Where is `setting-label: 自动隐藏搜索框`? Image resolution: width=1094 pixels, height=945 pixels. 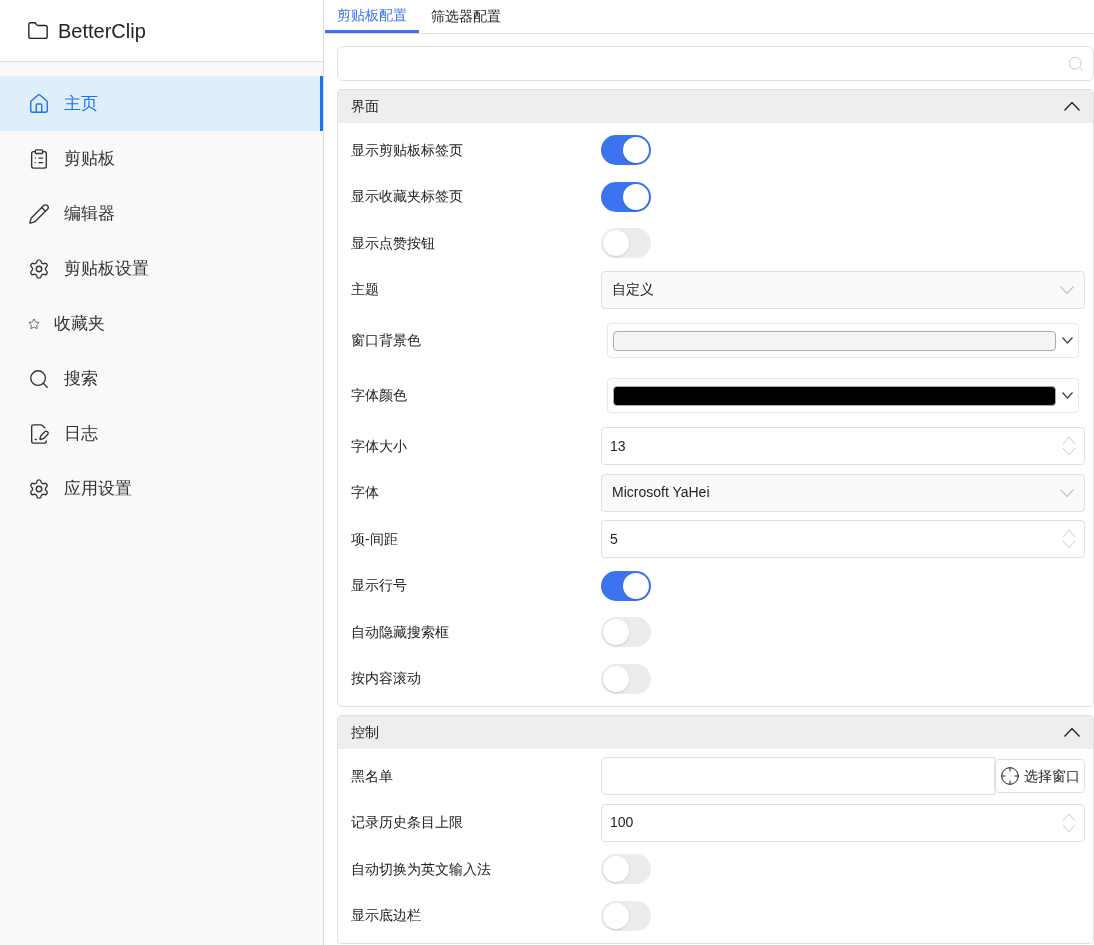
setting-label: 自动隐藏搜索框 is located at coordinates (400, 632).